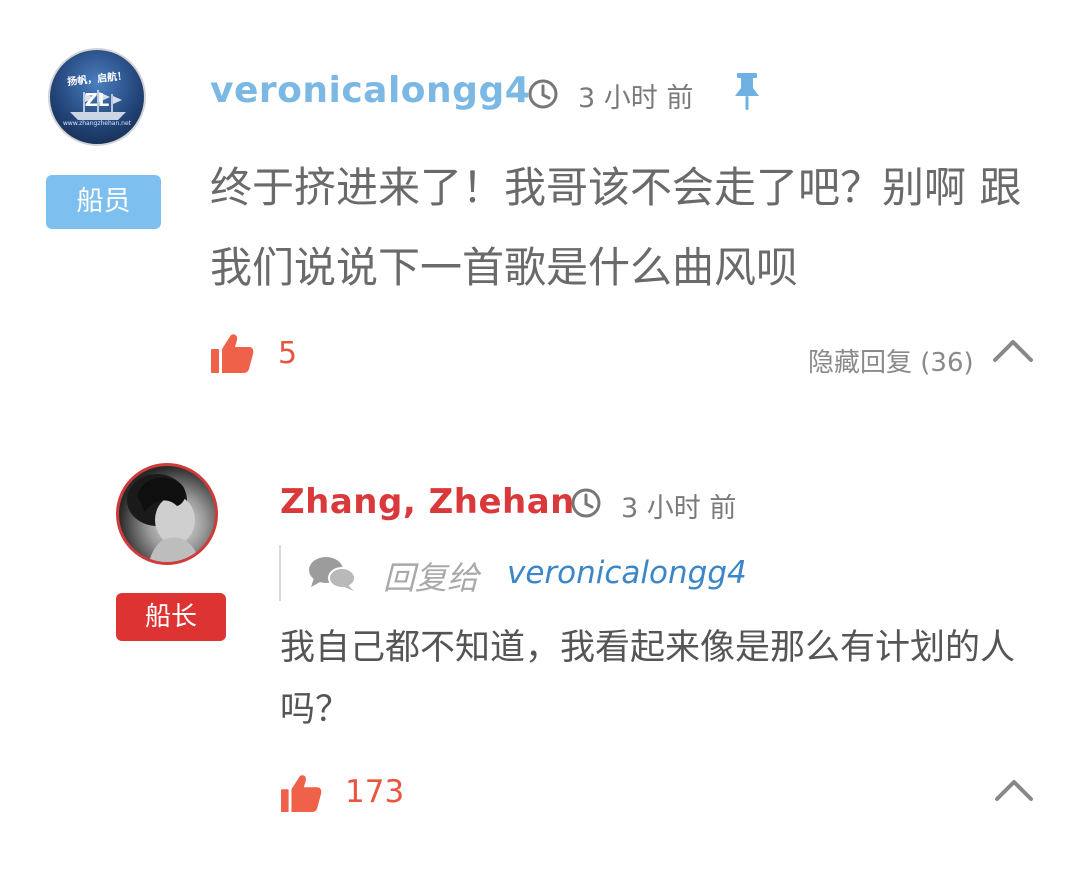 This screenshot has width=1080, height=891. I want to click on reply-to-user-link: veronicalongg4, so click(627, 573).